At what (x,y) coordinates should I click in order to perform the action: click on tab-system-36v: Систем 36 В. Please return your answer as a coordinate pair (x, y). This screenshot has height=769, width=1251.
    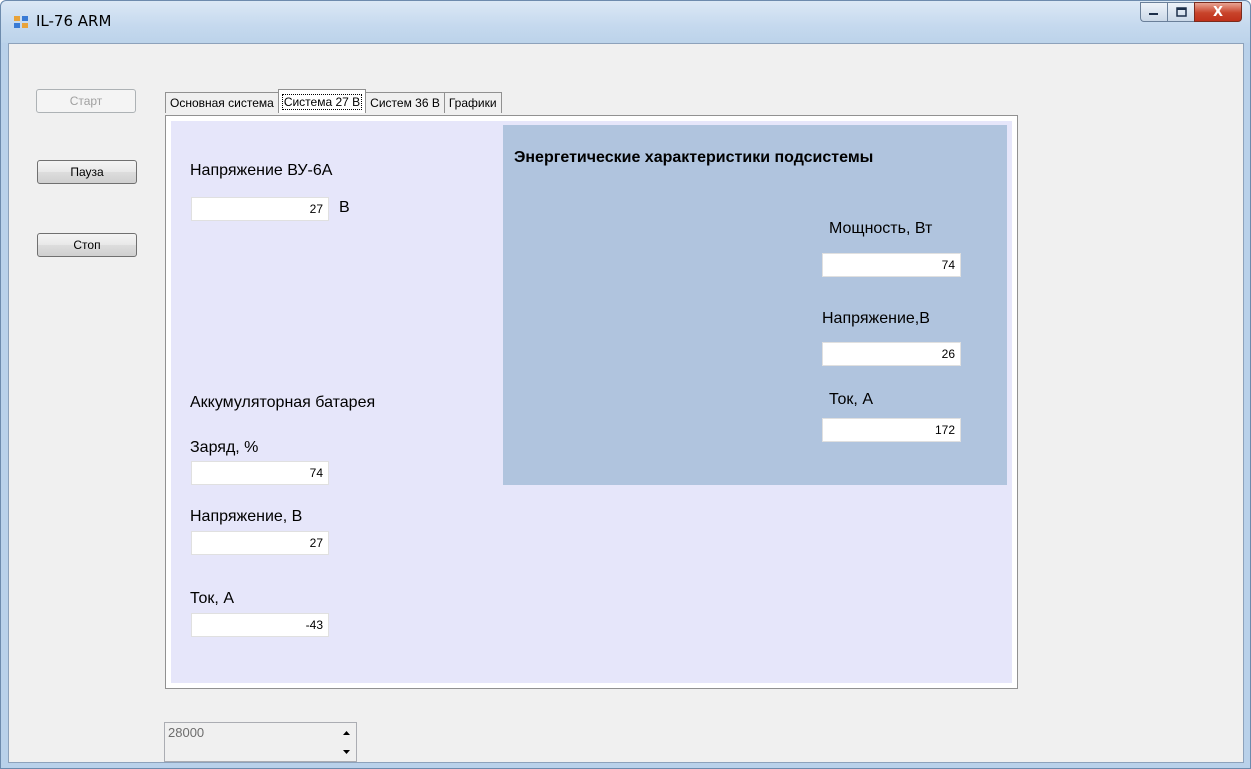
    Looking at the image, I should click on (405, 102).